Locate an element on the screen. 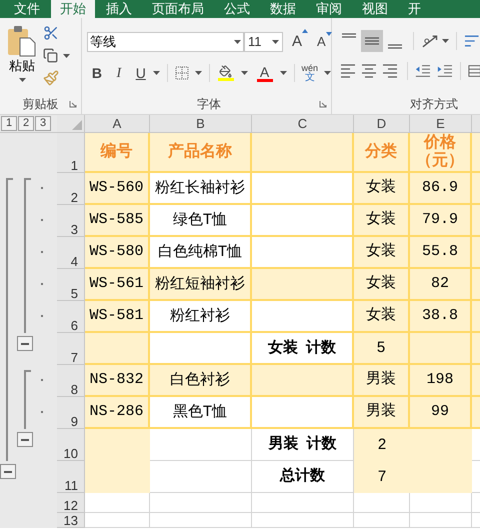 Image resolution: width=480 pixels, height=530 pixels. group-label: 字体 is located at coordinates (209, 104).